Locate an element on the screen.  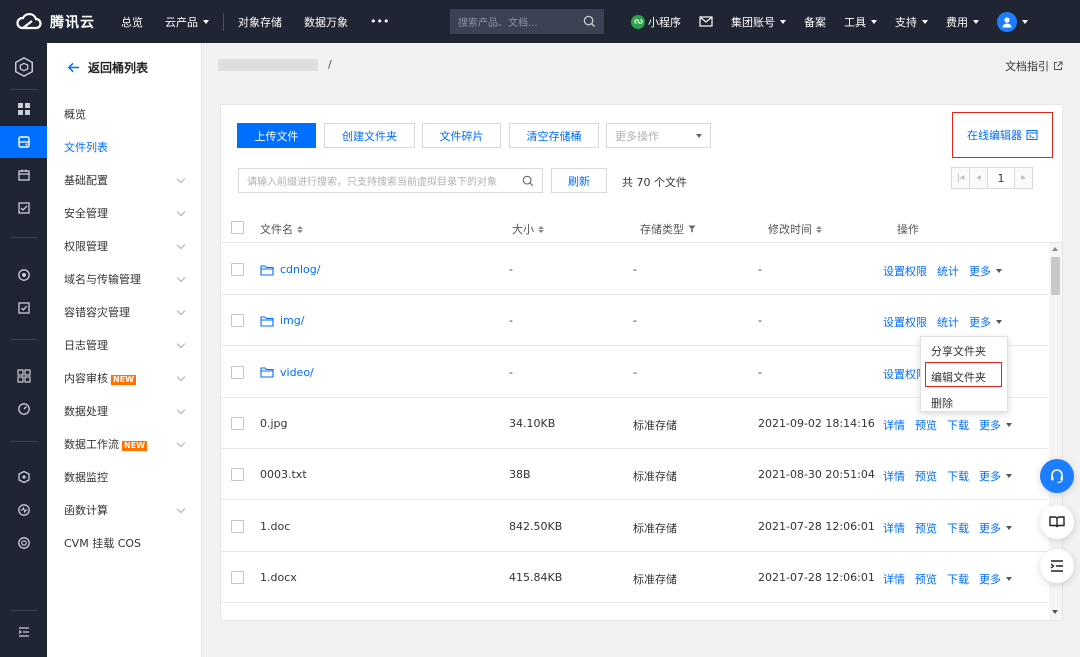
tools-menu: 工具 is located at coordinates (860, 21).